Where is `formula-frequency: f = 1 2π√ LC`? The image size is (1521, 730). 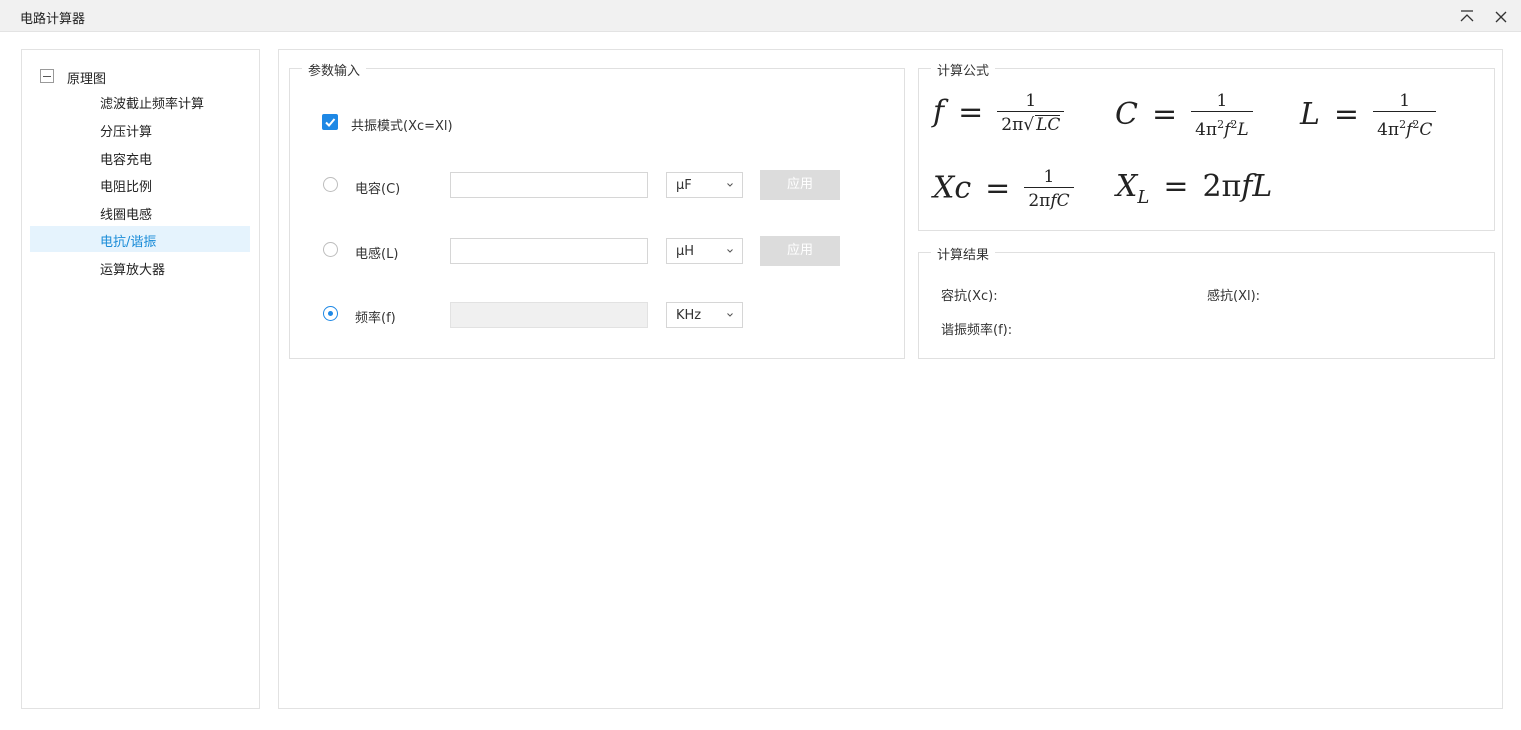
formula-frequency: f = 1 2π√ LC is located at coordinates (999, 117).